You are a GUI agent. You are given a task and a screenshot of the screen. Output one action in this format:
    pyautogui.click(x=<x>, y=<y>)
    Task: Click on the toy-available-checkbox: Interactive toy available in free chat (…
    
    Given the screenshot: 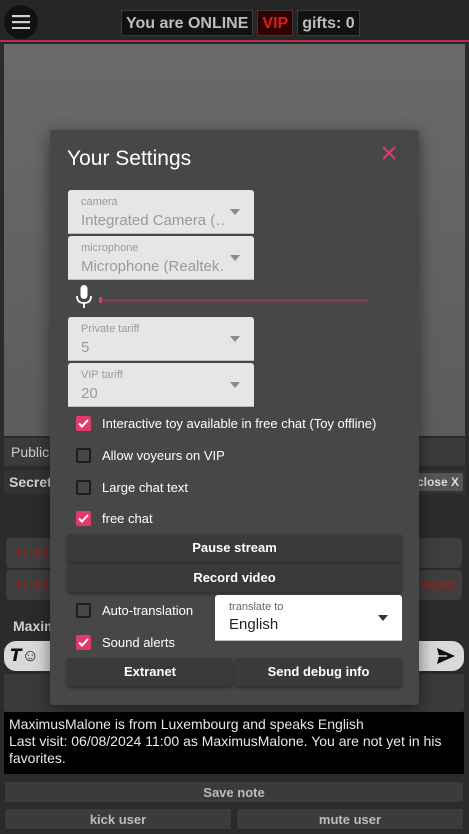 What is the action you would take?
    pyautogui.click(x=226, y=423)
    